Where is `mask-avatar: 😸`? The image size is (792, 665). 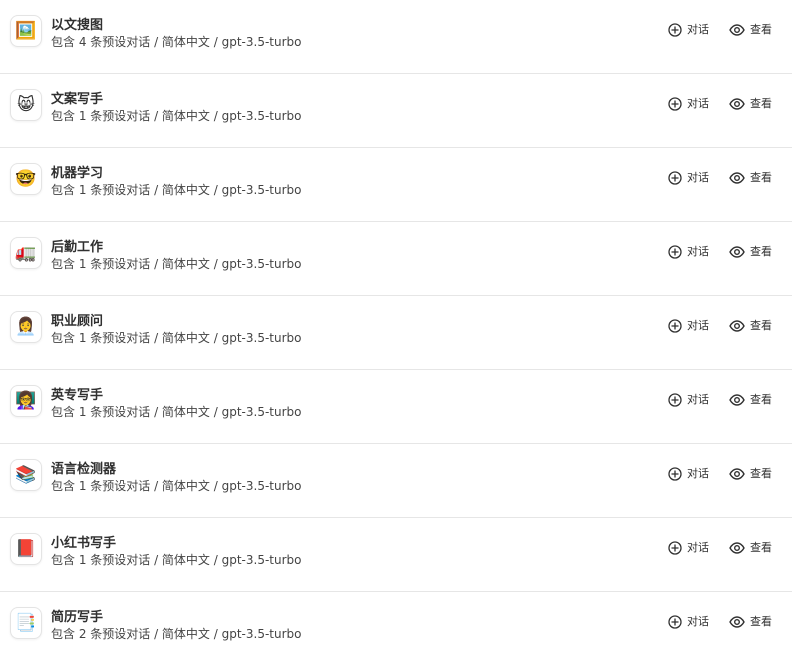
mask-avatar: 😸 is located at coordinates (26, 105).